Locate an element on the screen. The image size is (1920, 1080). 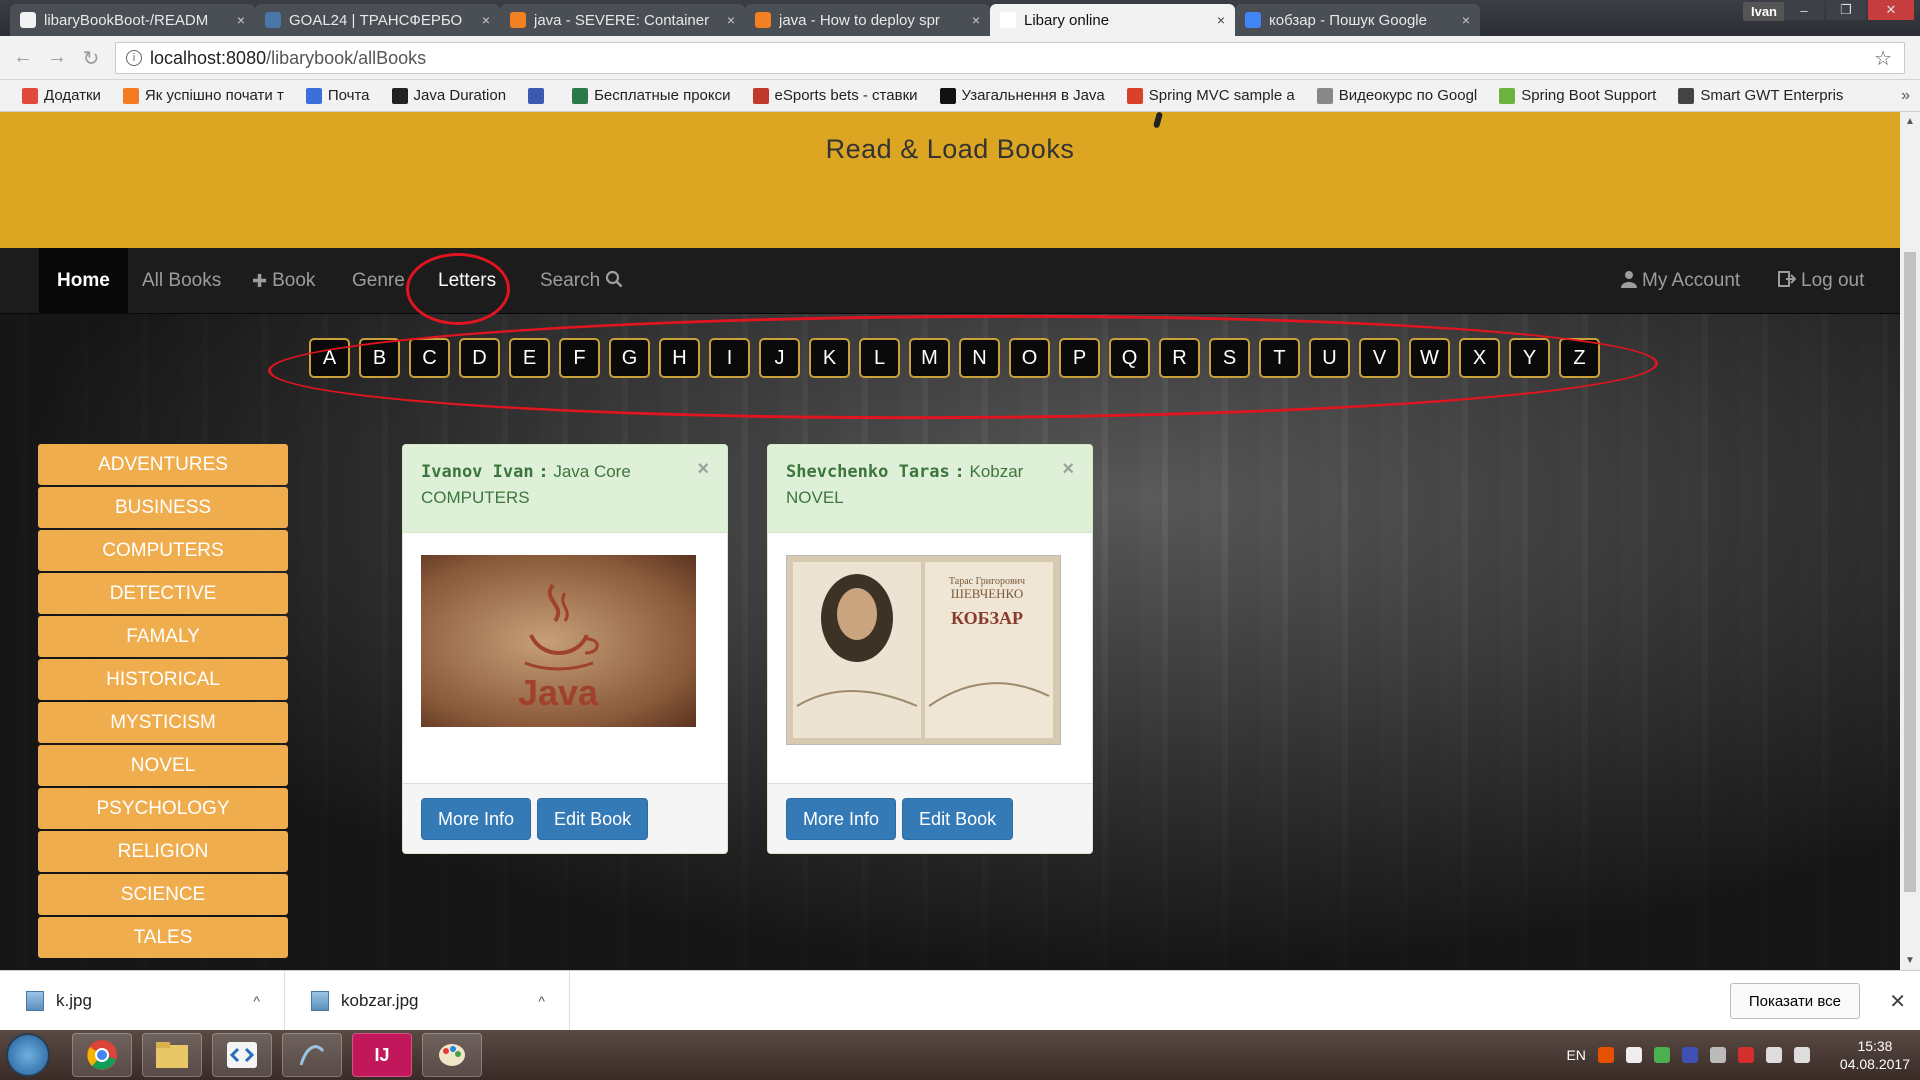
taskbar-explorer-icon is located at coordinates (172, 1055).